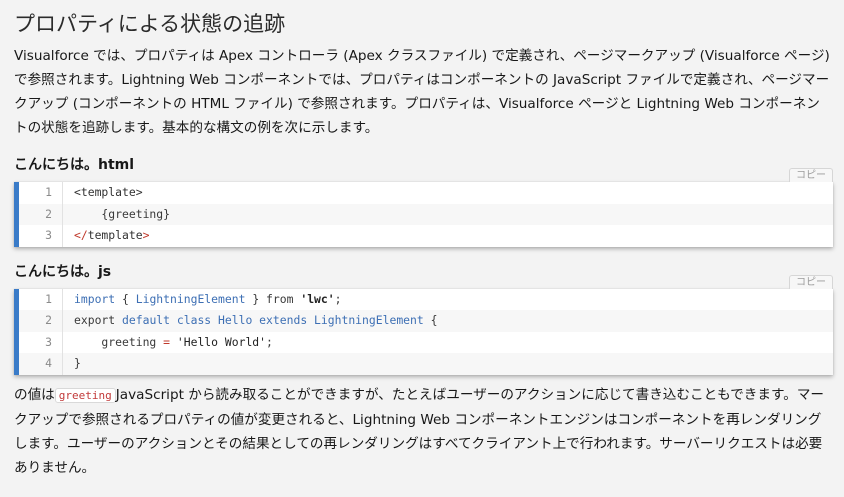  I want to click on code-token: LightningElement, so click(190, 298).